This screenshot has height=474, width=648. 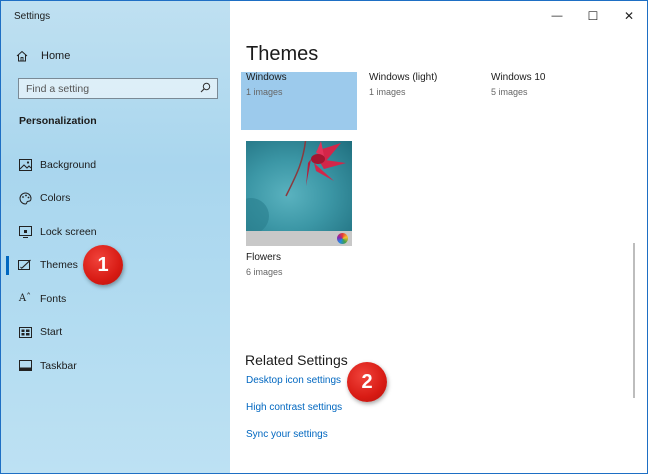 What do you see at coordinates (634, 320) in the screenshot?
I see `scrollbar` at bounding box center [634, 320].